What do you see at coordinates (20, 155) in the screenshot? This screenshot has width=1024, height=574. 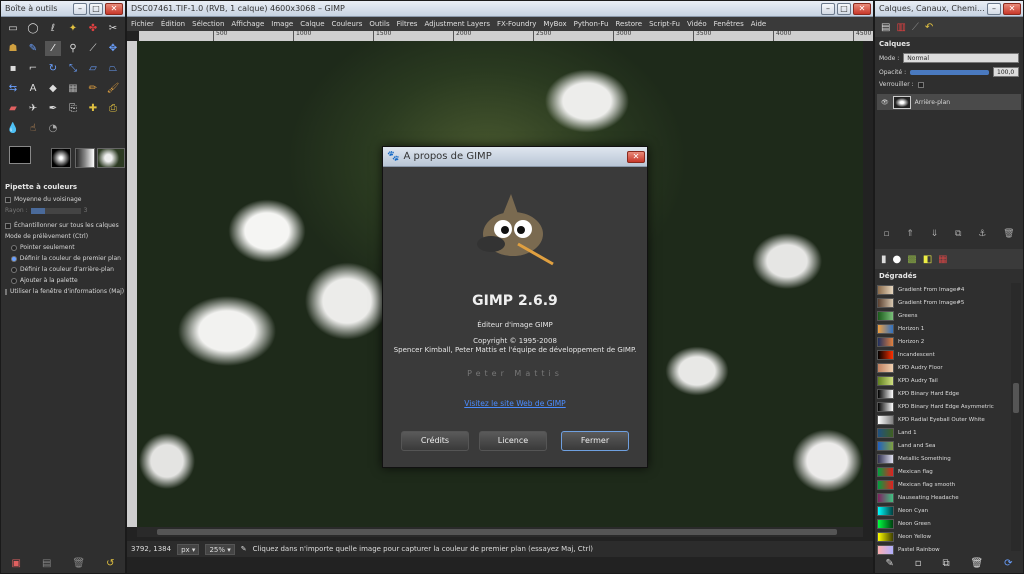 I see `foreground-color` at bounding box center [20, 155].